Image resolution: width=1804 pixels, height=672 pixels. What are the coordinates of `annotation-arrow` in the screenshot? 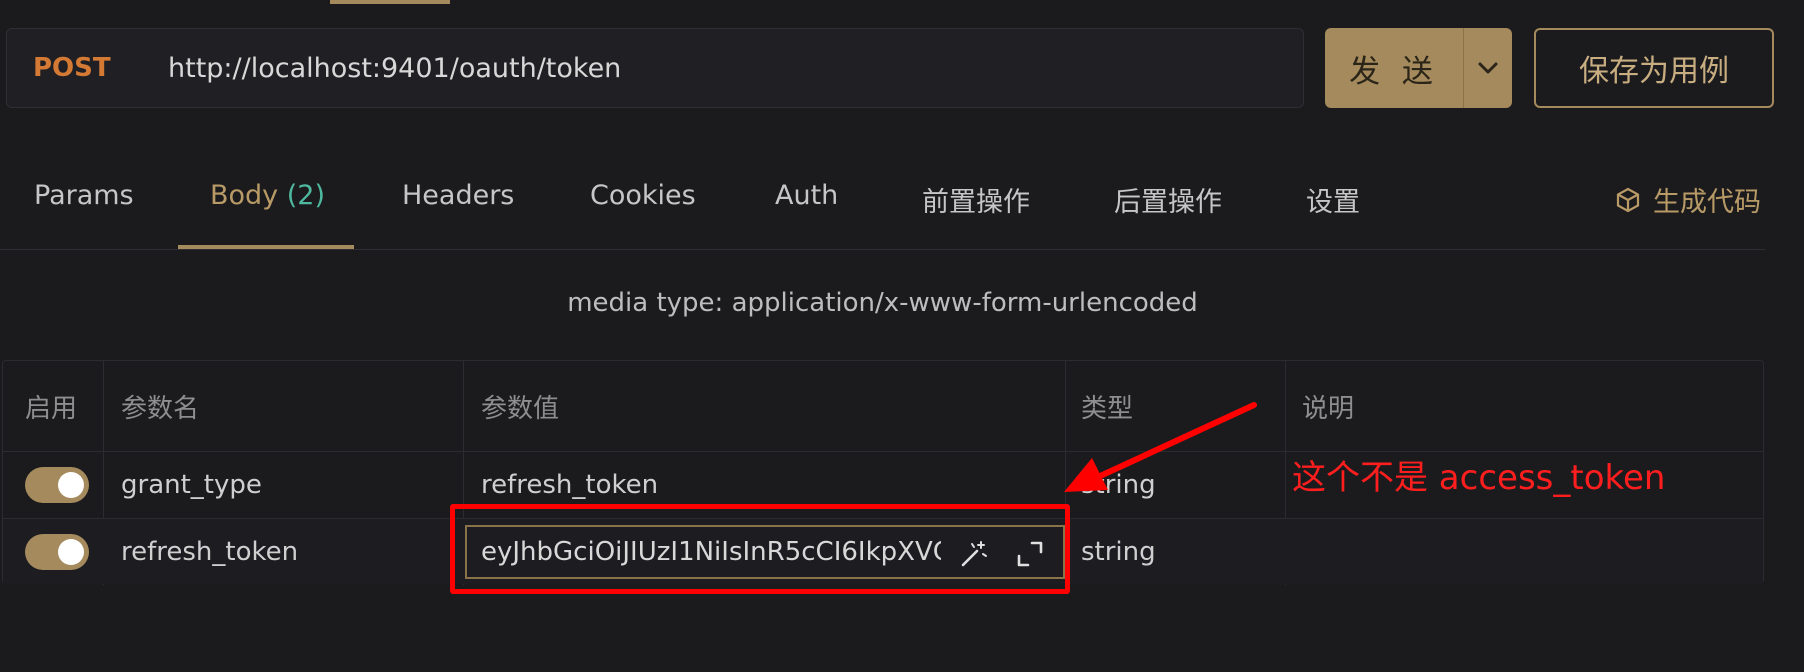 It's located at (1160, 447).